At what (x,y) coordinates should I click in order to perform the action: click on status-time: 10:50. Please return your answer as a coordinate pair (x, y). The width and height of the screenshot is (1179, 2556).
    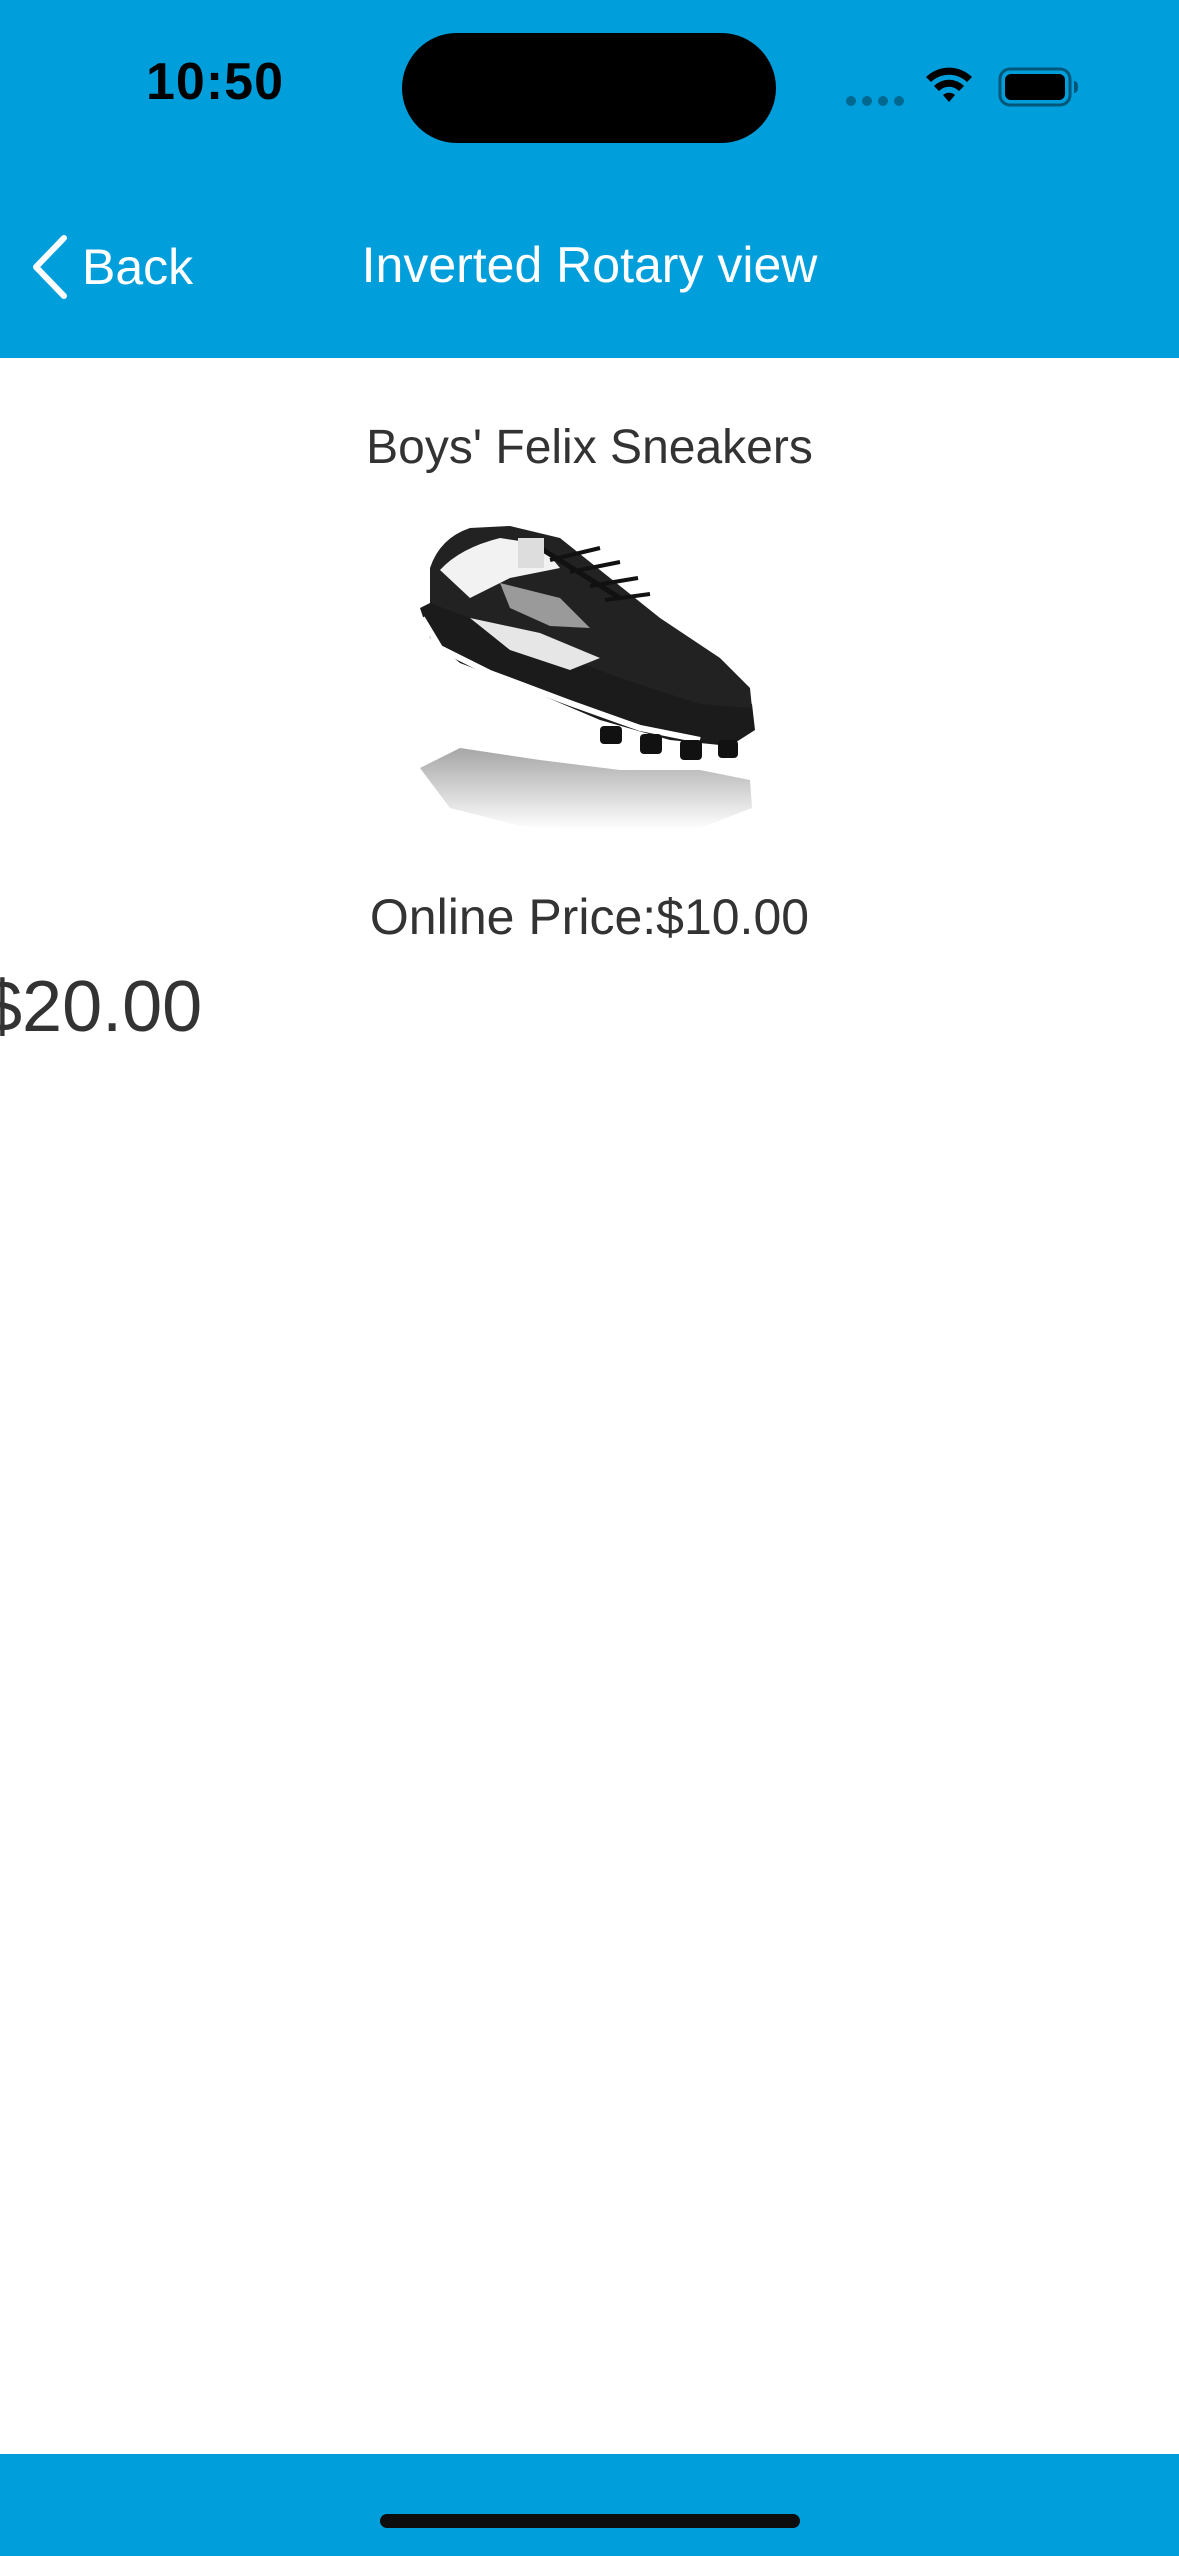
    Looking at the image, I should click on (215, 82).